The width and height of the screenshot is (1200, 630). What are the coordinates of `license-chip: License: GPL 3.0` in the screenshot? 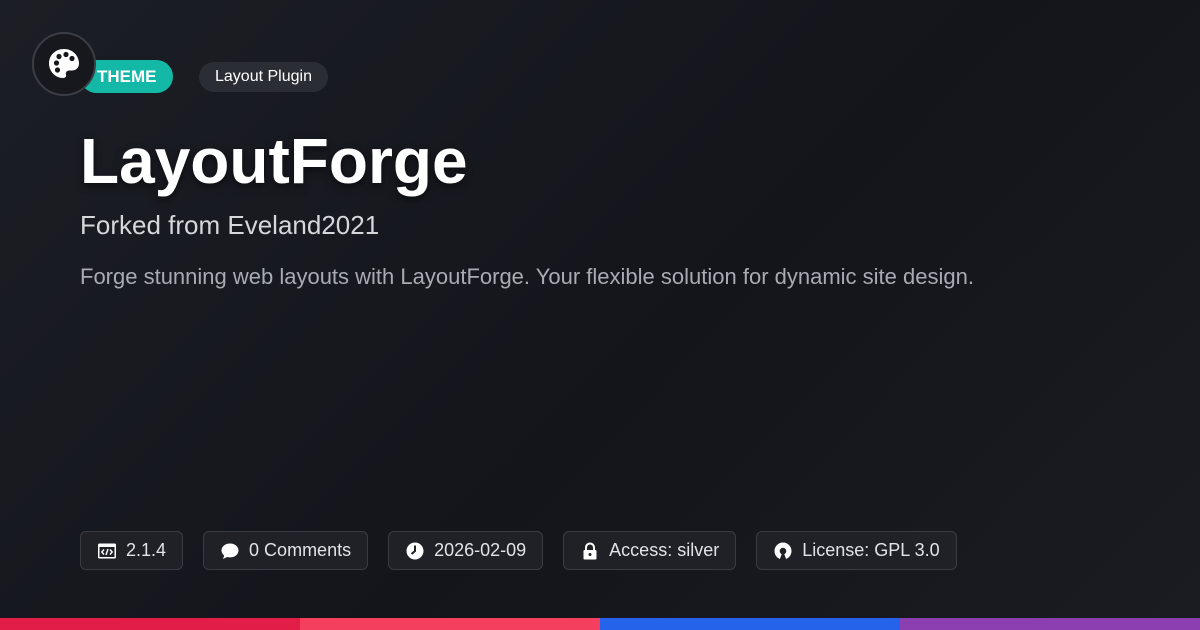 It's located at (856, 550).